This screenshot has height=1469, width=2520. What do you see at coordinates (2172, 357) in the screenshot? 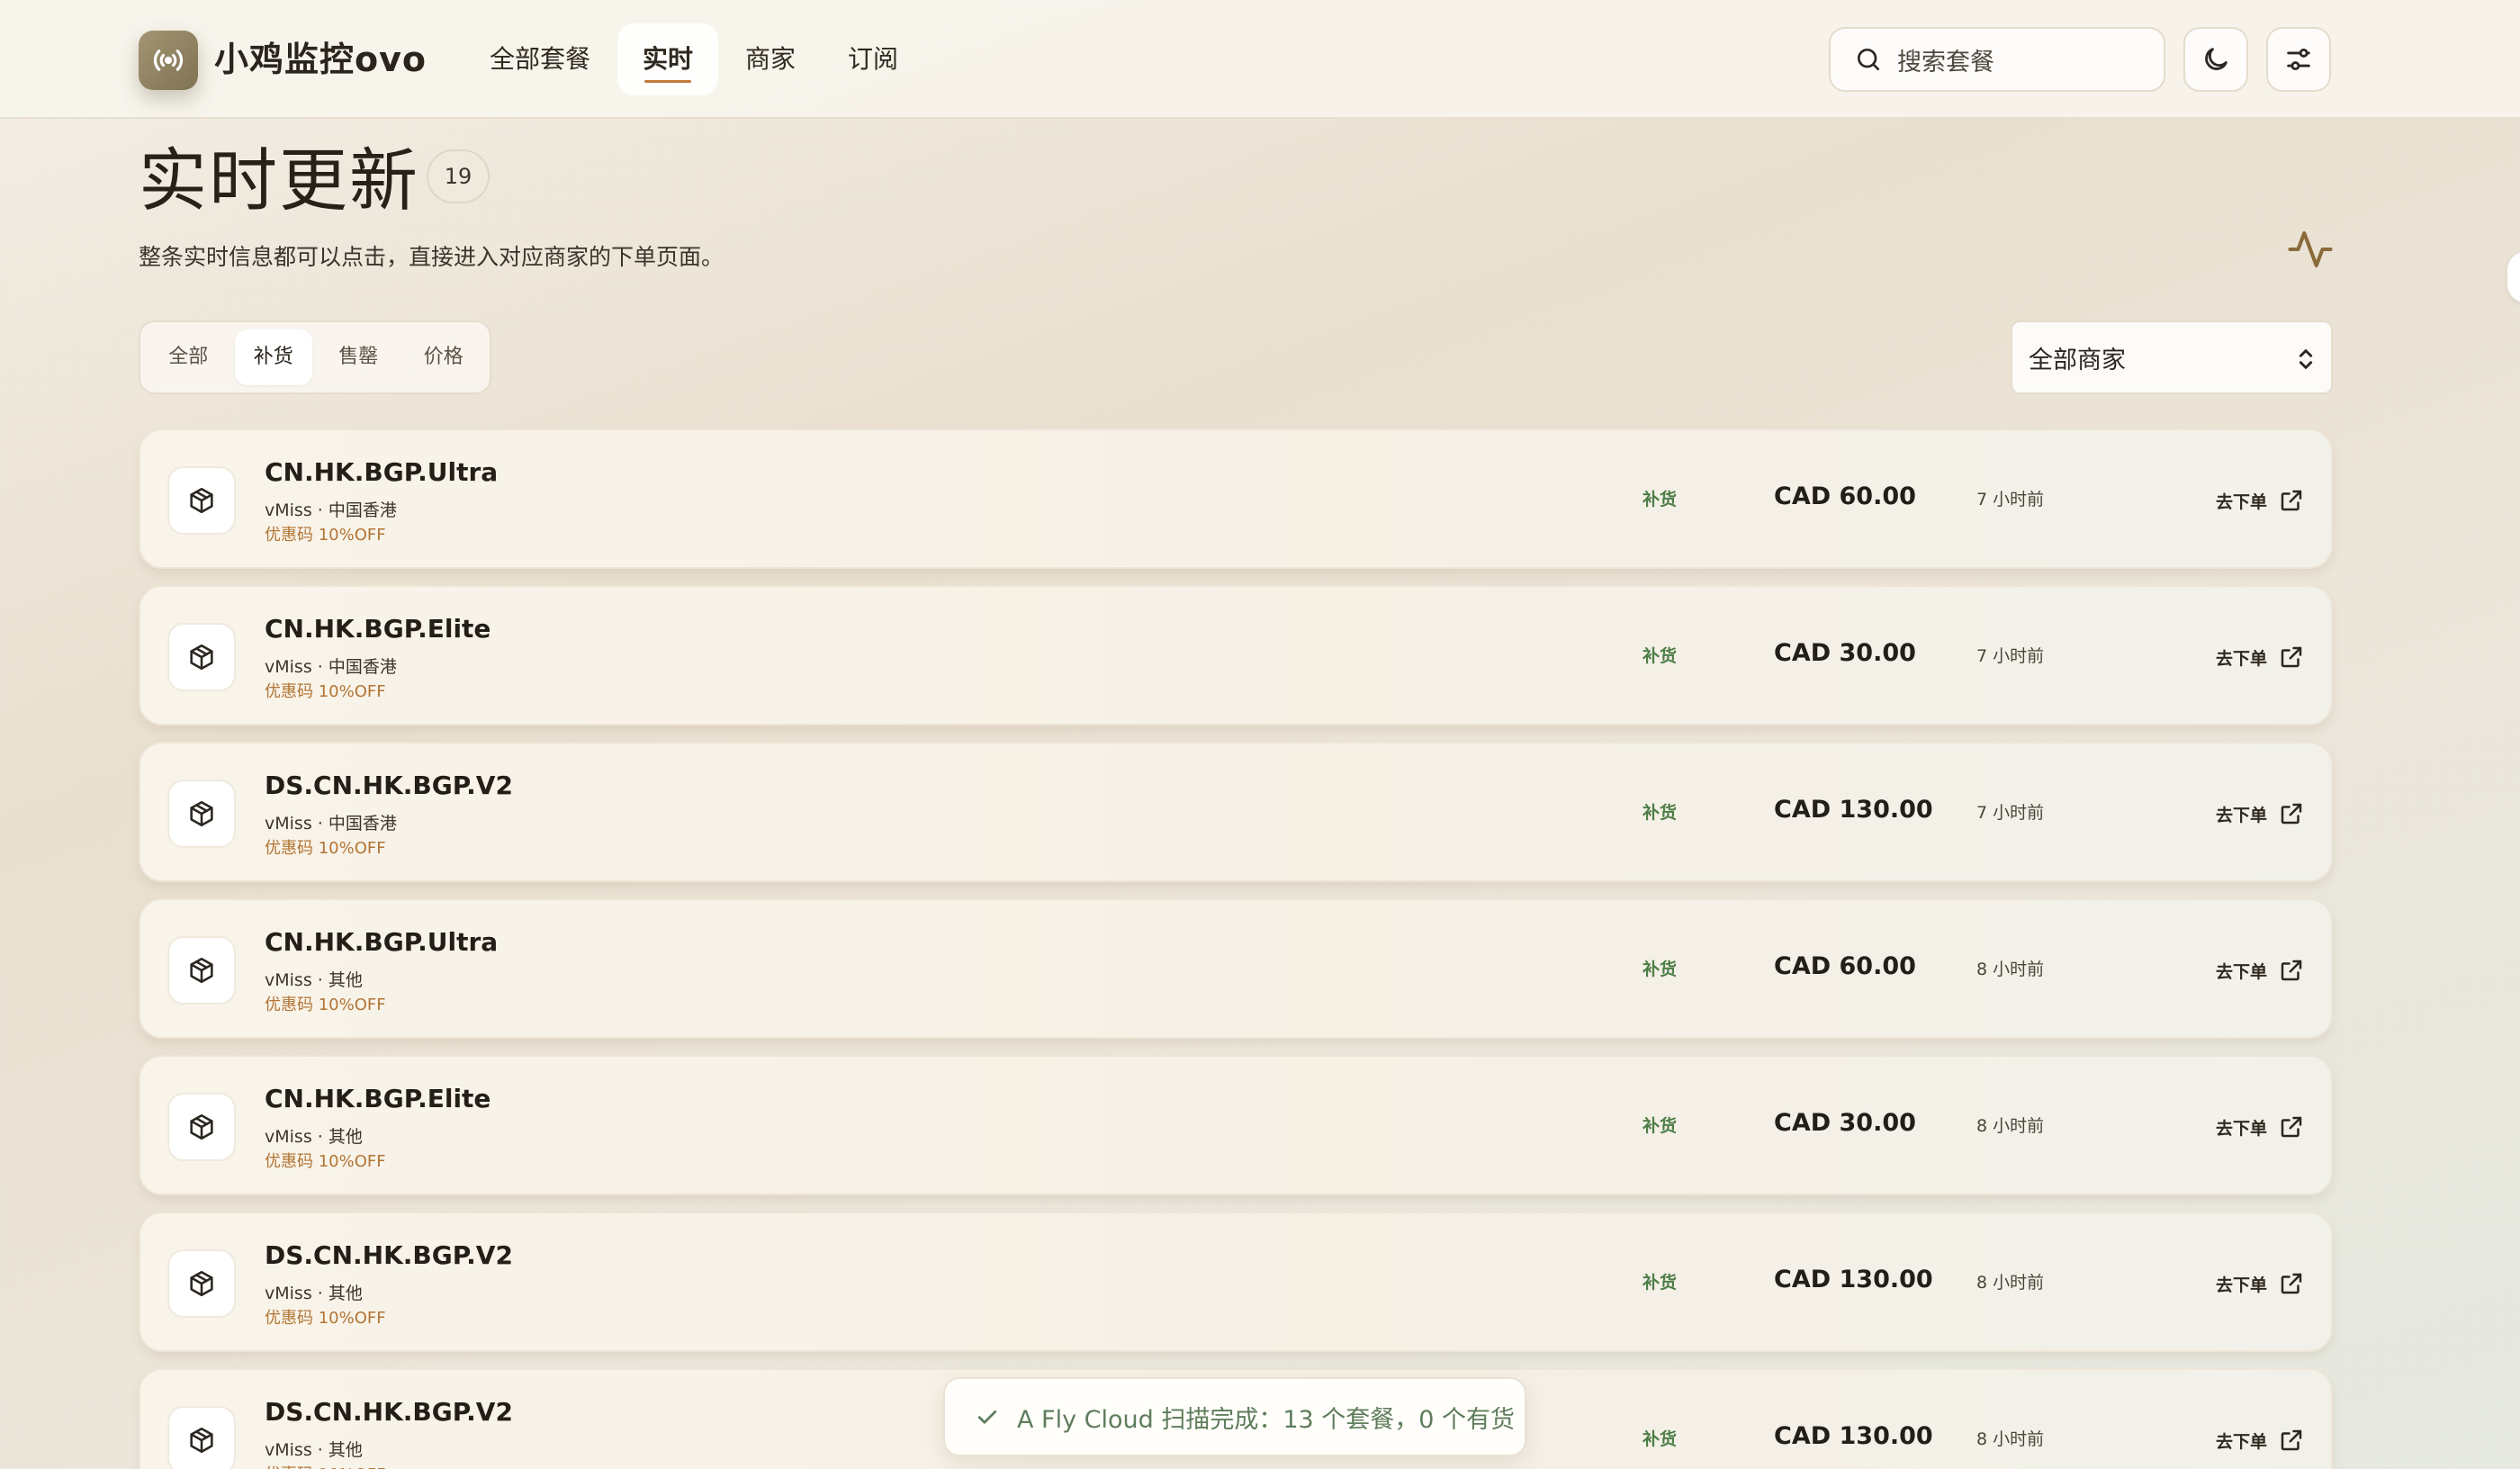
I see `merchant-select: 全部商家` at bounding box center [2172, 357].